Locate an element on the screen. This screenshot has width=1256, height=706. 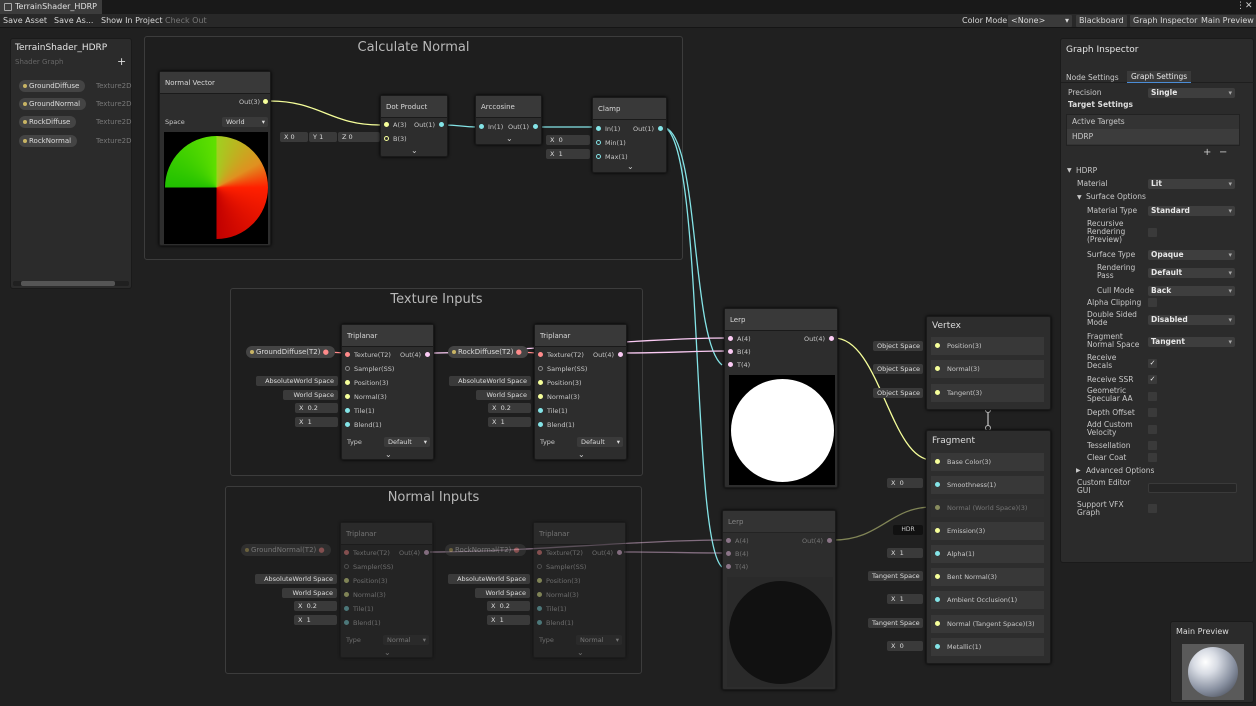
port-t-dot is located at coordinates (730, 364).